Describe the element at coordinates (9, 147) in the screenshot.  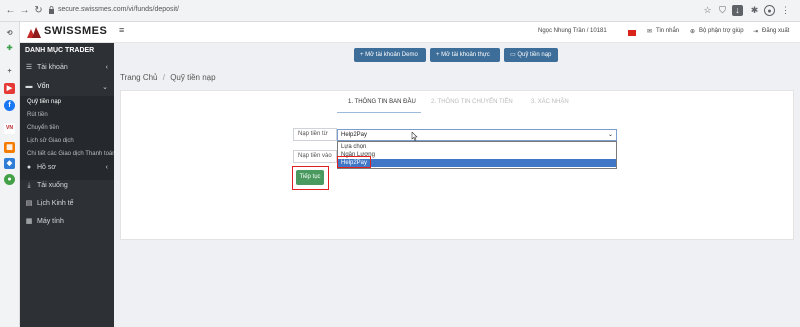
I see `apps-icon: ▦` at that location.